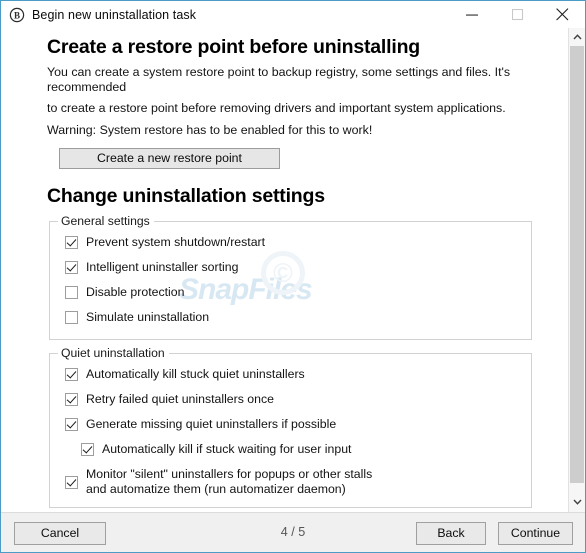  What do you see at coordinates (71, 292) in the screenshot?
I see `checkbox-disable-protection` at bounding box center [71, 292].